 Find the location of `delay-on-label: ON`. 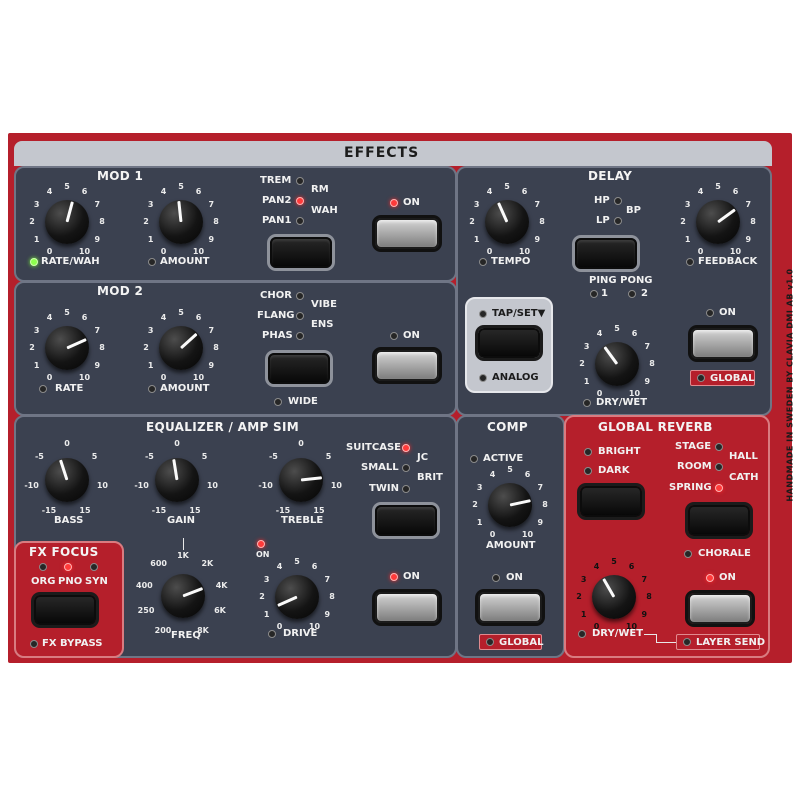

delay-on-label: ON is located at coordinates (727, 312).